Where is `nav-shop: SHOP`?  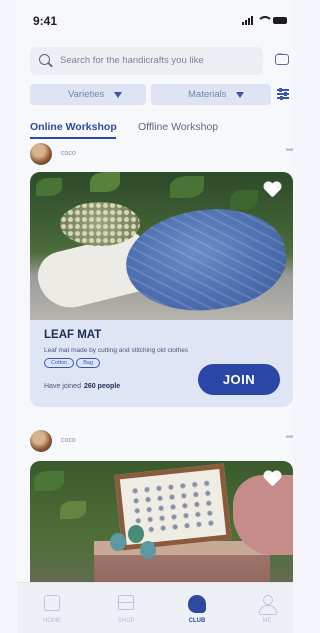 nav-shop: SHOP is located at coordinates (126, 608).